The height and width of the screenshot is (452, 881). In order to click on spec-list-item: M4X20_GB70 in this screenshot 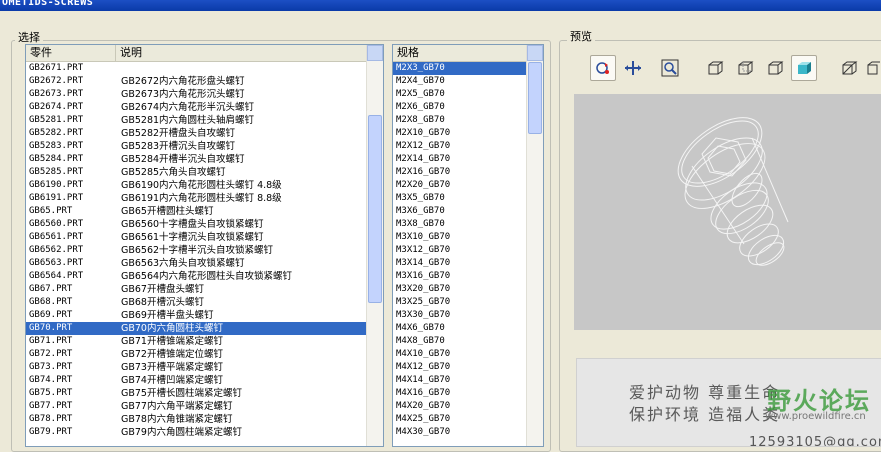, I will do `click(460, 406)`.